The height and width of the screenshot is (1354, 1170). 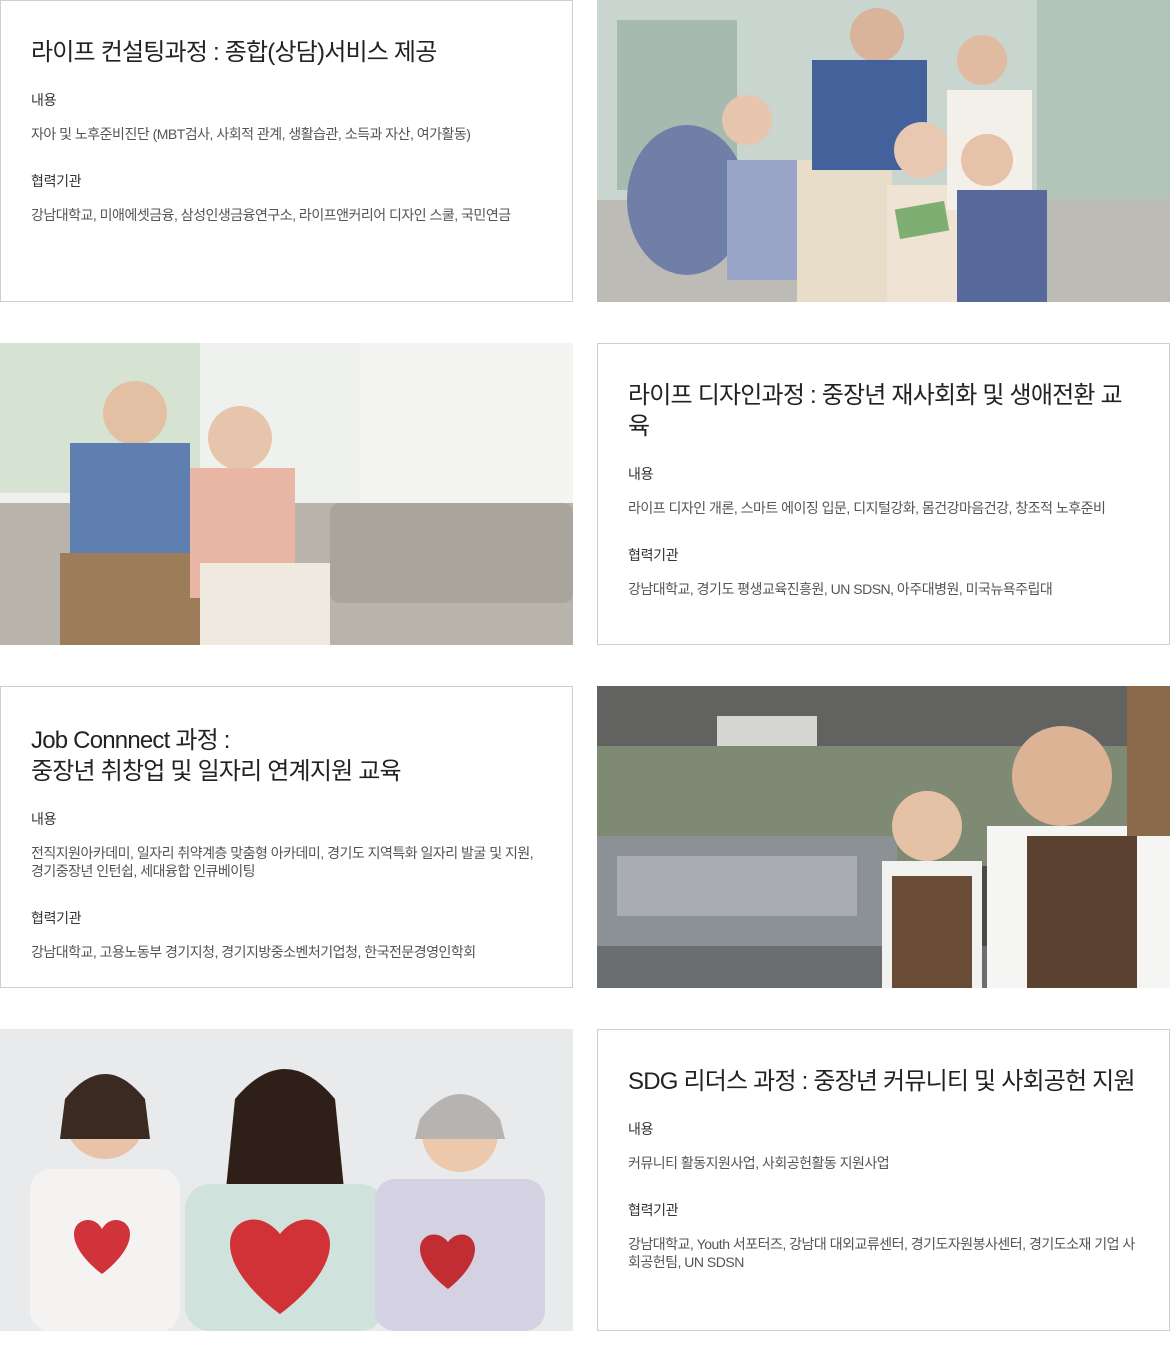 I want to click on program-title-line2: 중장년 취창업 및 일자리 연계지원 교육, so click(x=216, y=771).